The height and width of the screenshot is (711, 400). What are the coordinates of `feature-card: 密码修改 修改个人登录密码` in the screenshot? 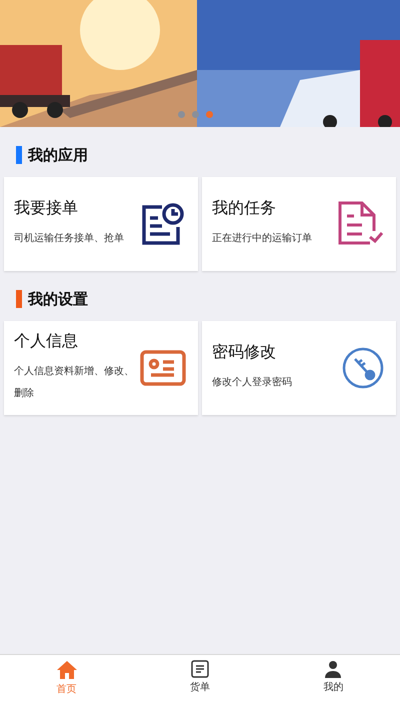 It's located at (299, 368).